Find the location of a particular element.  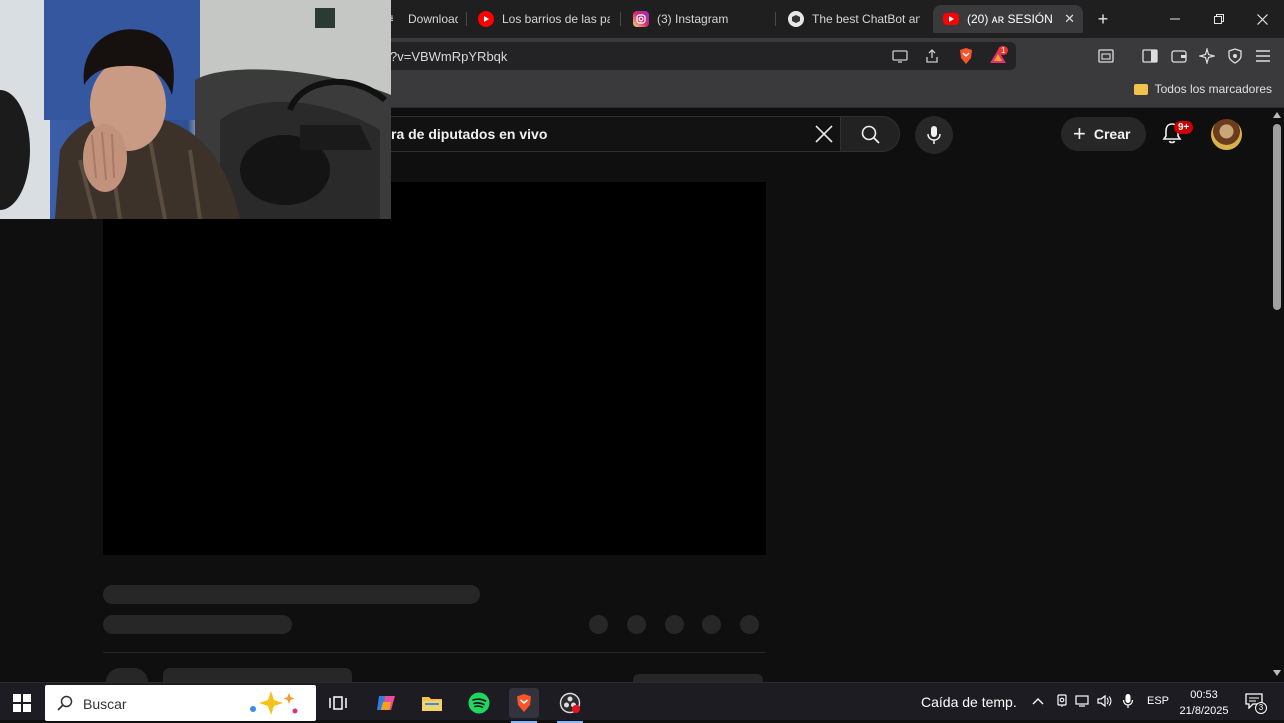

brave-browser-icon is located at coordinates (524, 705).